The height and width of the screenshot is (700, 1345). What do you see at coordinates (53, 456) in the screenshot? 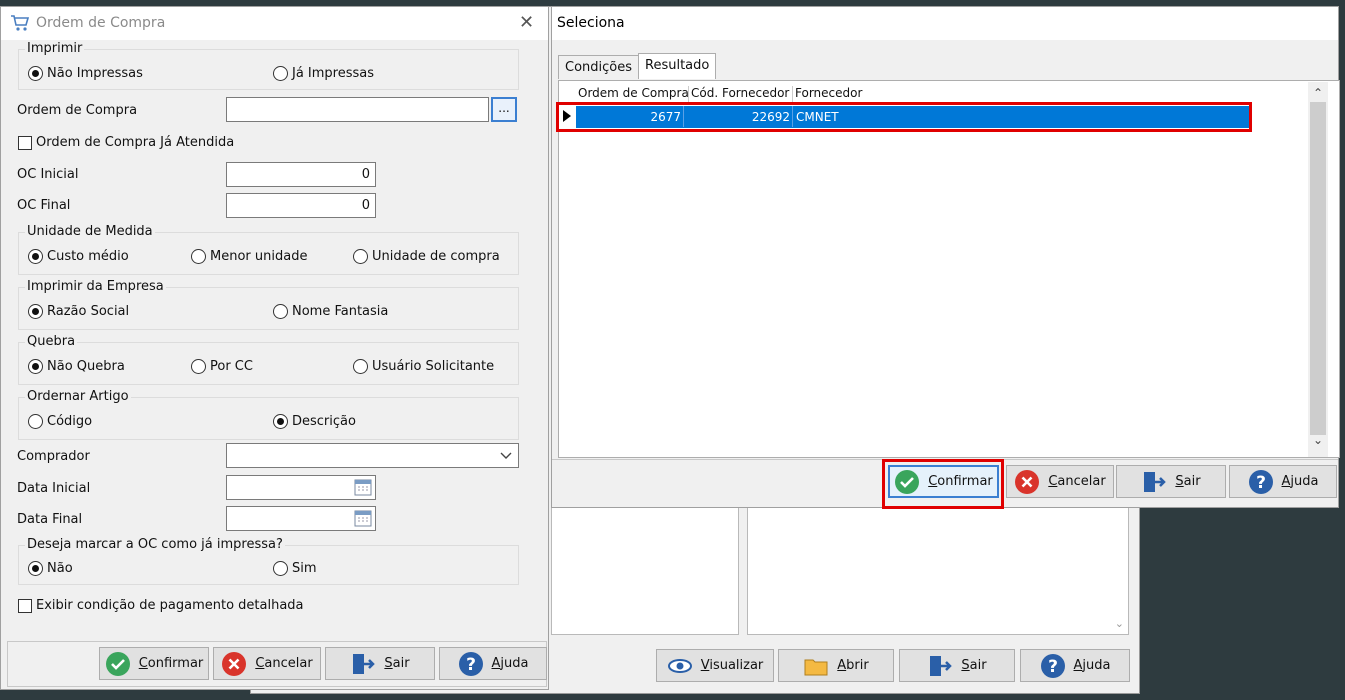
I see `comprador-label: Comprador` at bounding box center [53, 456].